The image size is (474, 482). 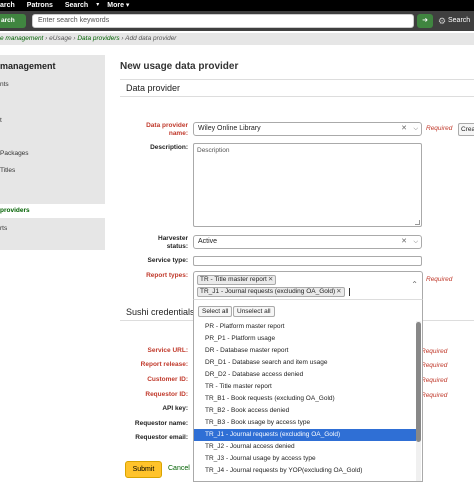 I want to click on service-type-label: Service type:, so click(x=167, y=260).